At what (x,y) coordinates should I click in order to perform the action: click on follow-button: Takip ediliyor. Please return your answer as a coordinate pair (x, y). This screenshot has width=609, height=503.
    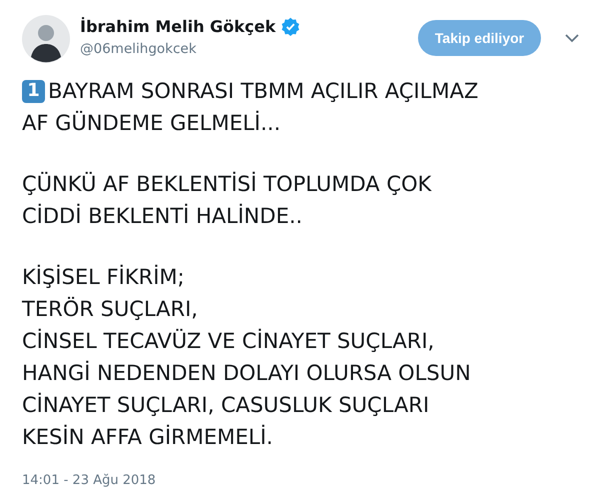
    Looking at the image, I should click on (479, 38).